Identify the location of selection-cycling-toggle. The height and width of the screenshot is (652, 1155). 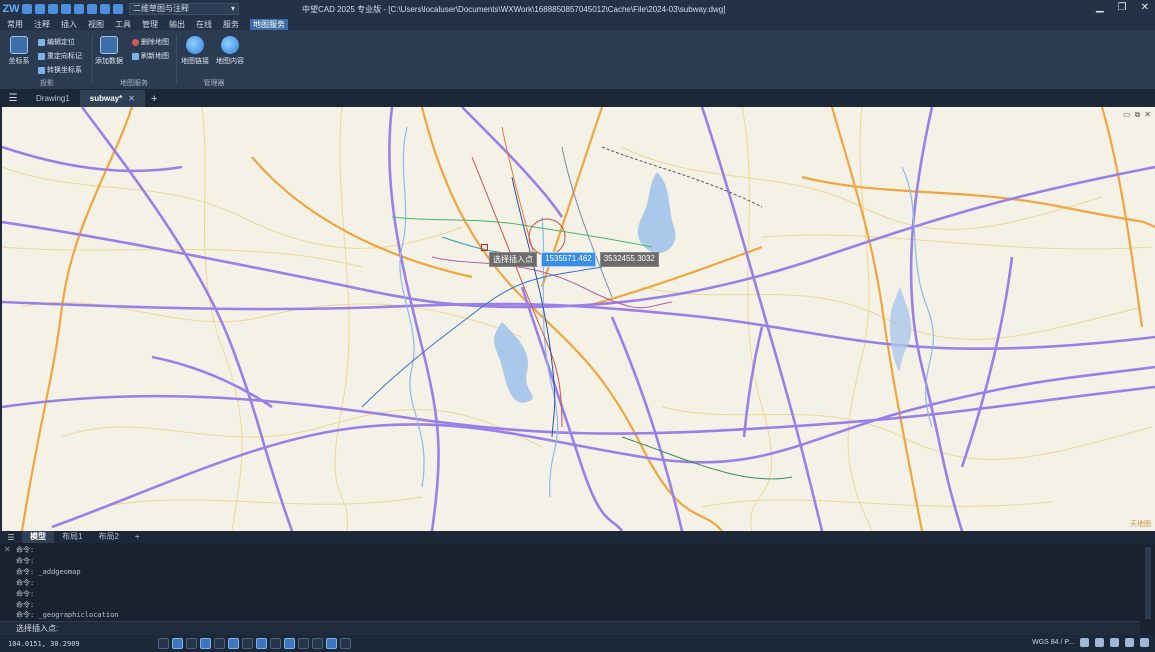
(317, 643).